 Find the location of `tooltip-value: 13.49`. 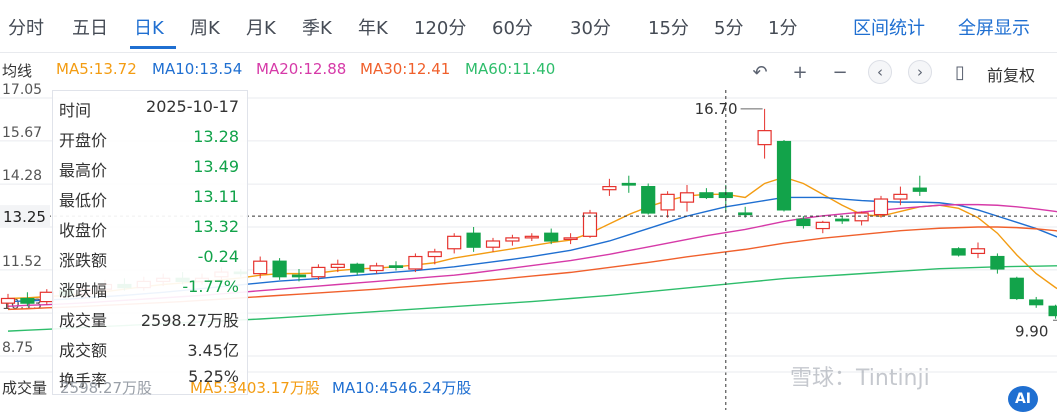

tooltip-value: 13.49 is located at coordinates (216, 166).